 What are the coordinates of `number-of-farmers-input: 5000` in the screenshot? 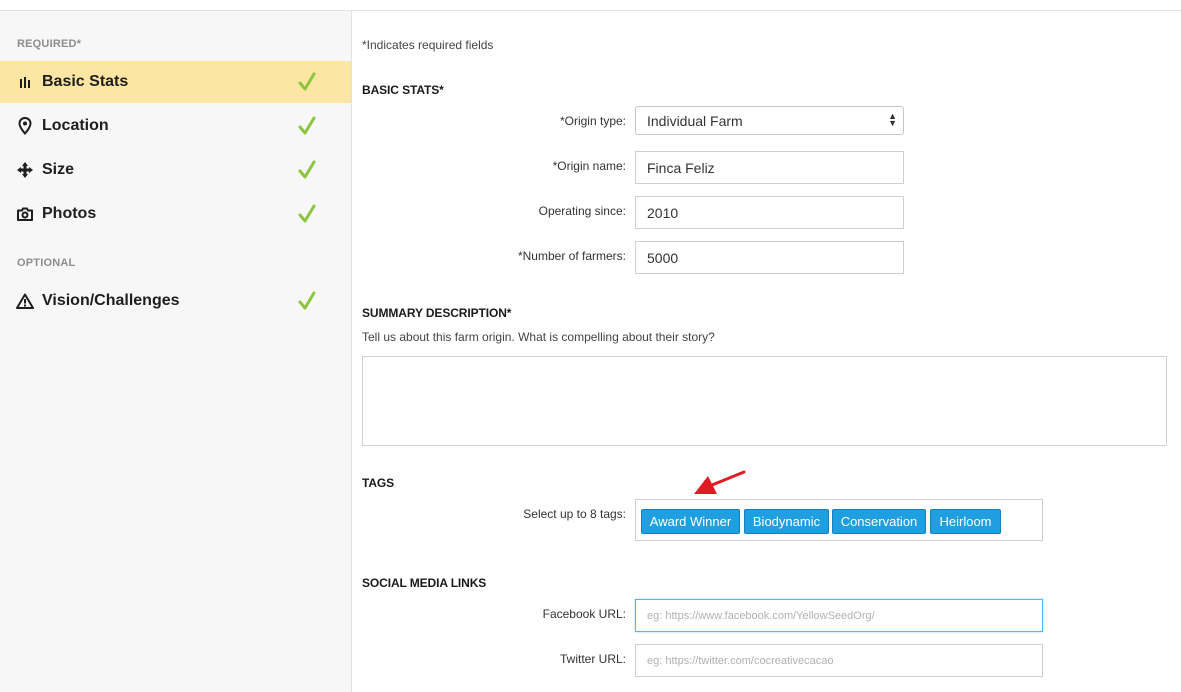 It's located at (769, 257).